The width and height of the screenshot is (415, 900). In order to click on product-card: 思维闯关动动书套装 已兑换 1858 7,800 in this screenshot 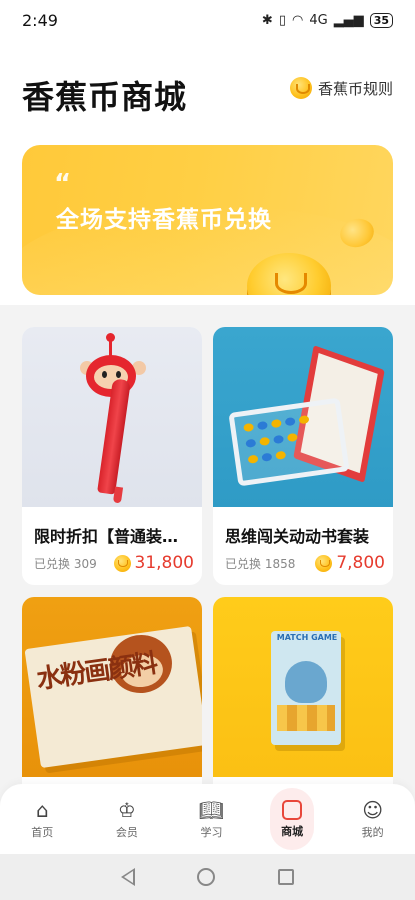, I will do `click(303, 456)`.